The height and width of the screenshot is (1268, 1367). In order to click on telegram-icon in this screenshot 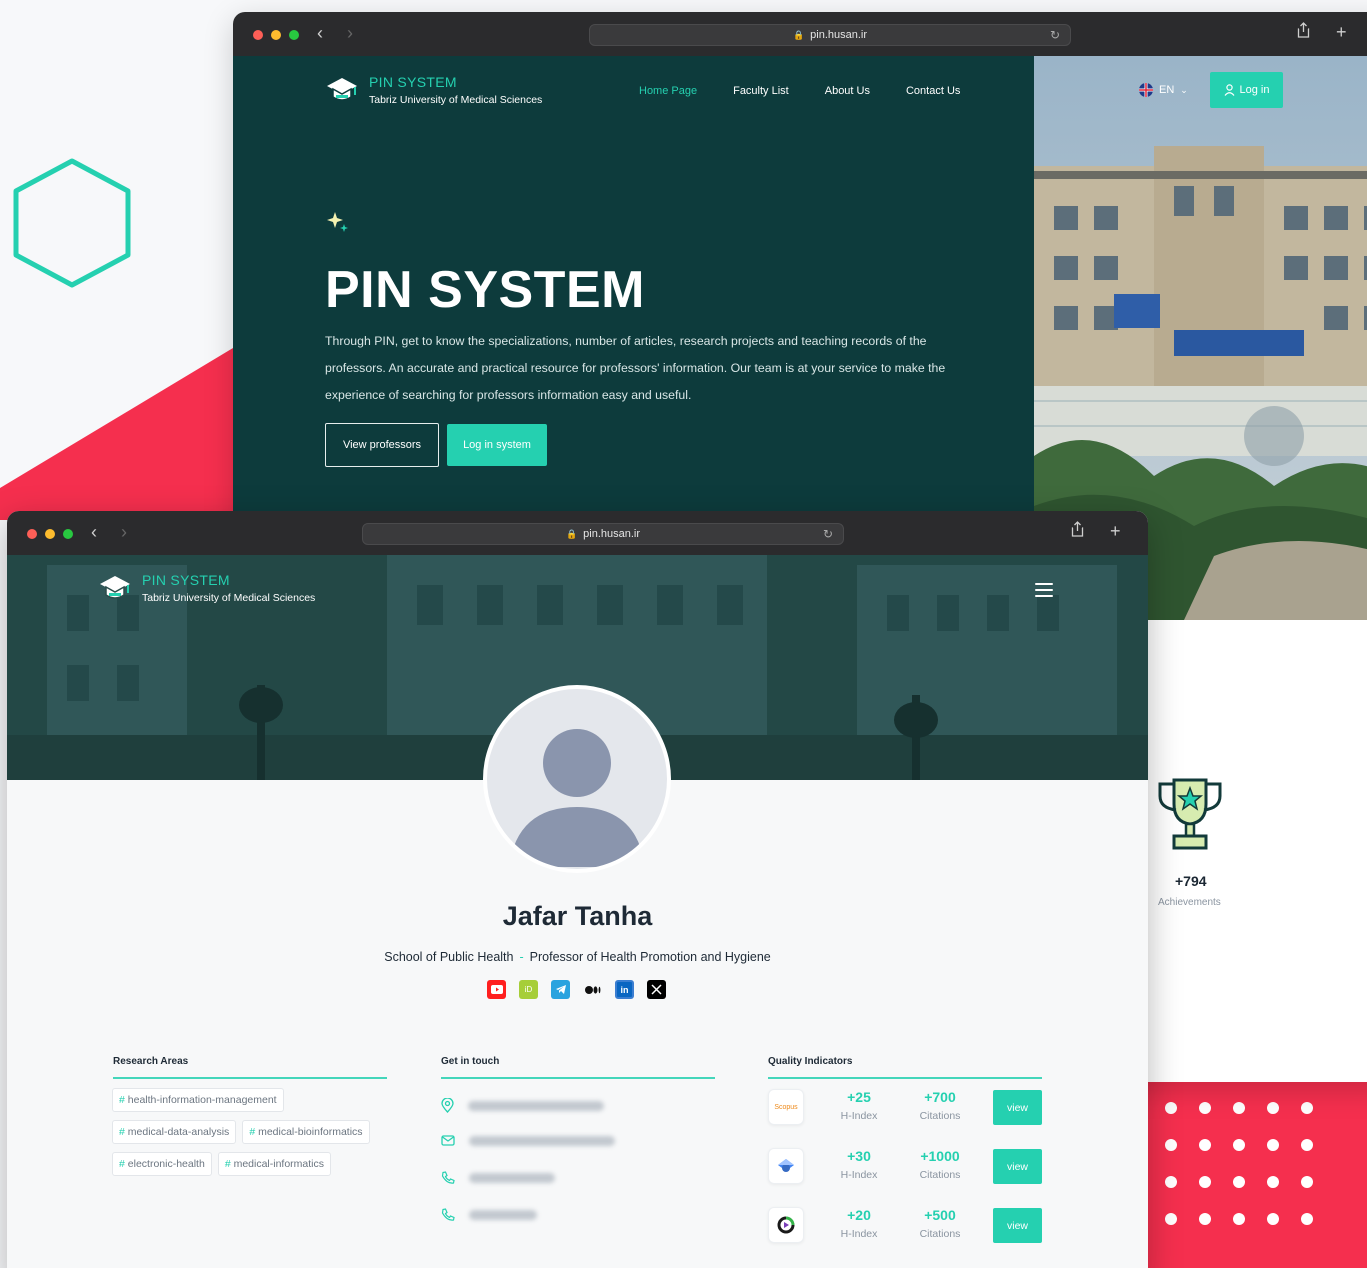, I will do `click(560, 989)`.